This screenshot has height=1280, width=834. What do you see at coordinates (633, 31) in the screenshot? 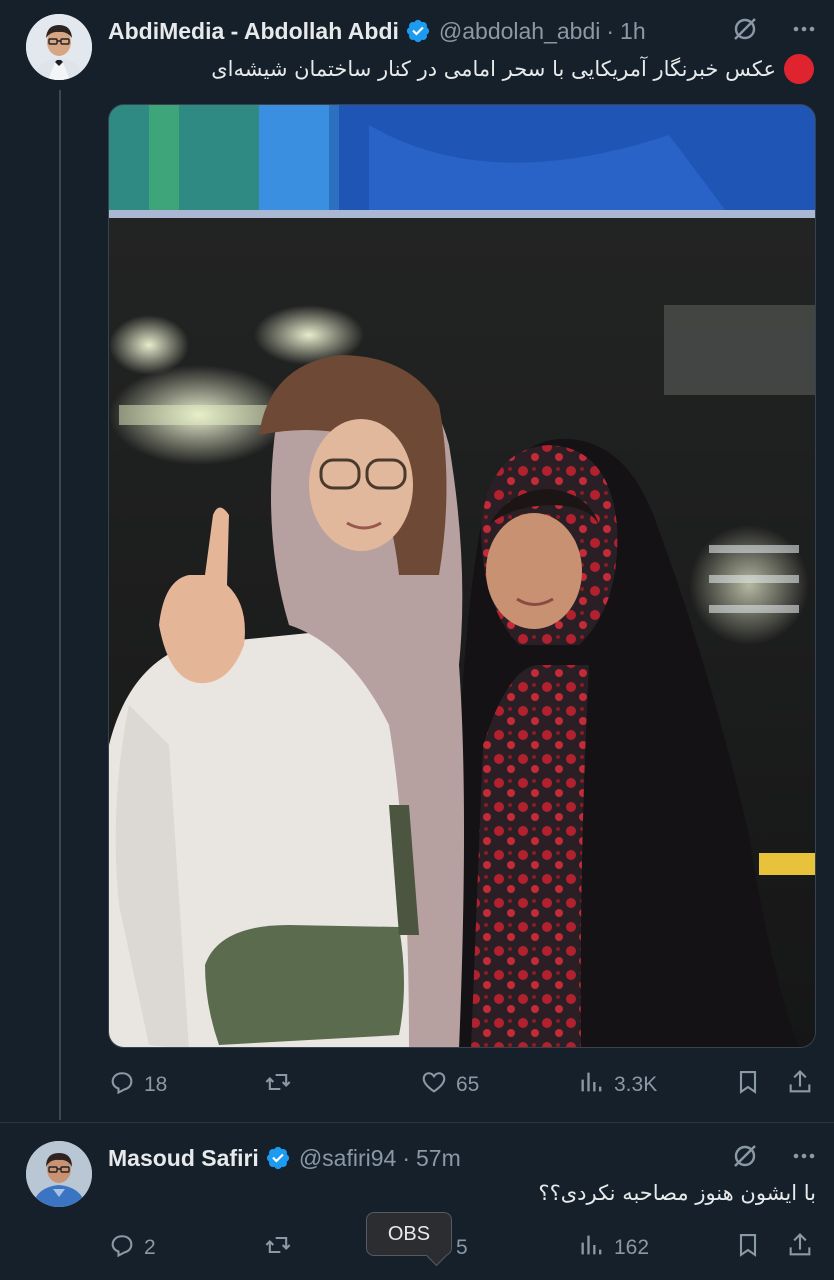
I see `timestamp: 1h` at bounding box center [633, 31].